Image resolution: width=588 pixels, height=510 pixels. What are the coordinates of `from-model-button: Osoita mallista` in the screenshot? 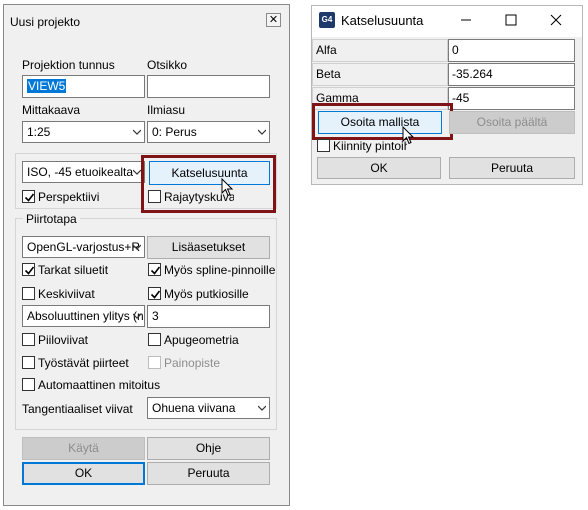 It's located at (380, 122).